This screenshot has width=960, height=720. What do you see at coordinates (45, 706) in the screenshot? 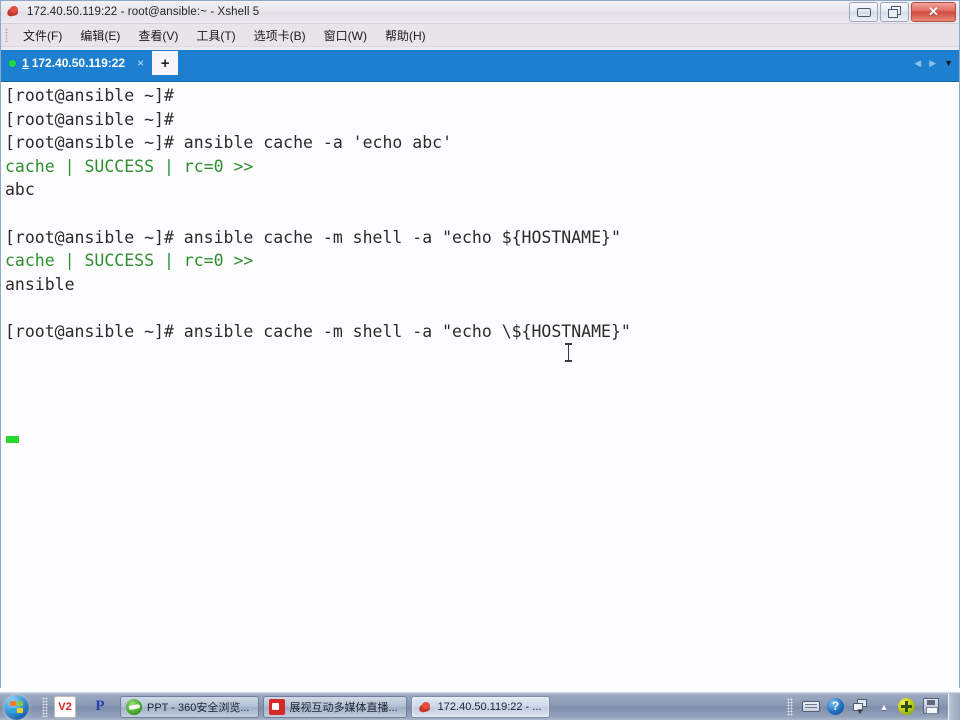
I see `quicklaunch-grip` at bounding box center [45, 706].